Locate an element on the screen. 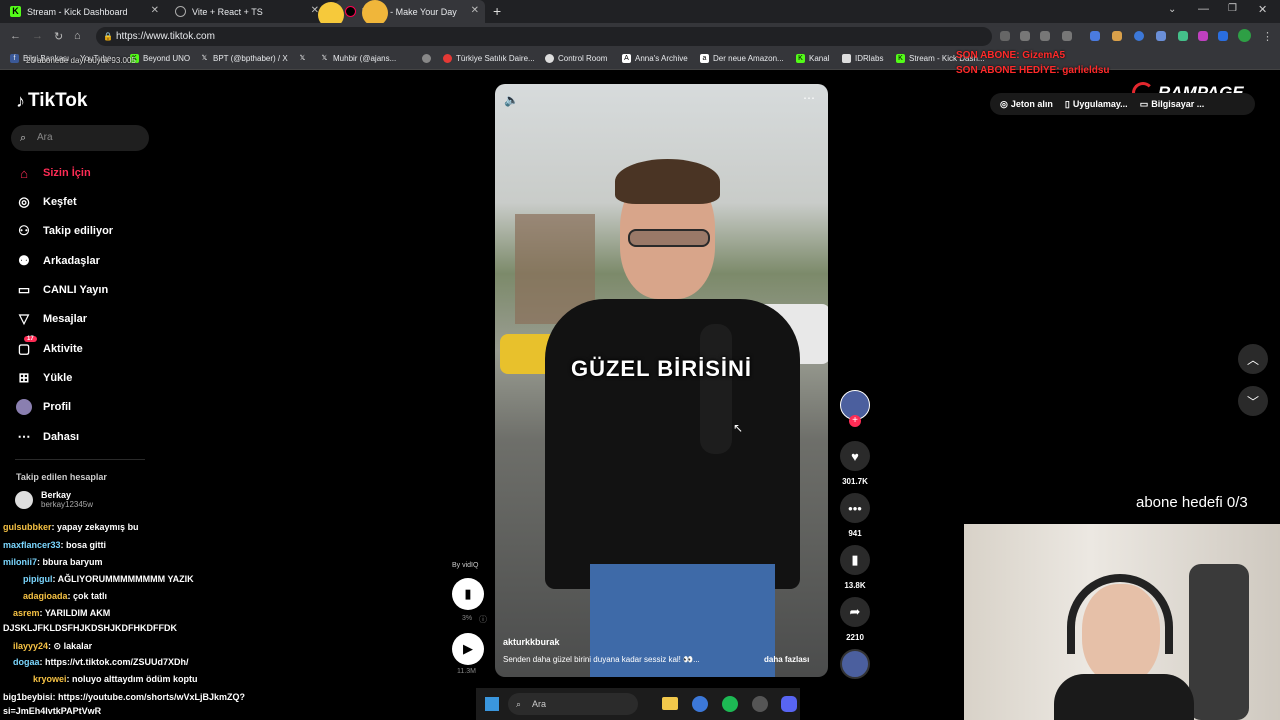 Image resolution: width=1280 pixels, height=720 pixels. bookmark-item: Control Room is located at coordinates (576, 58).